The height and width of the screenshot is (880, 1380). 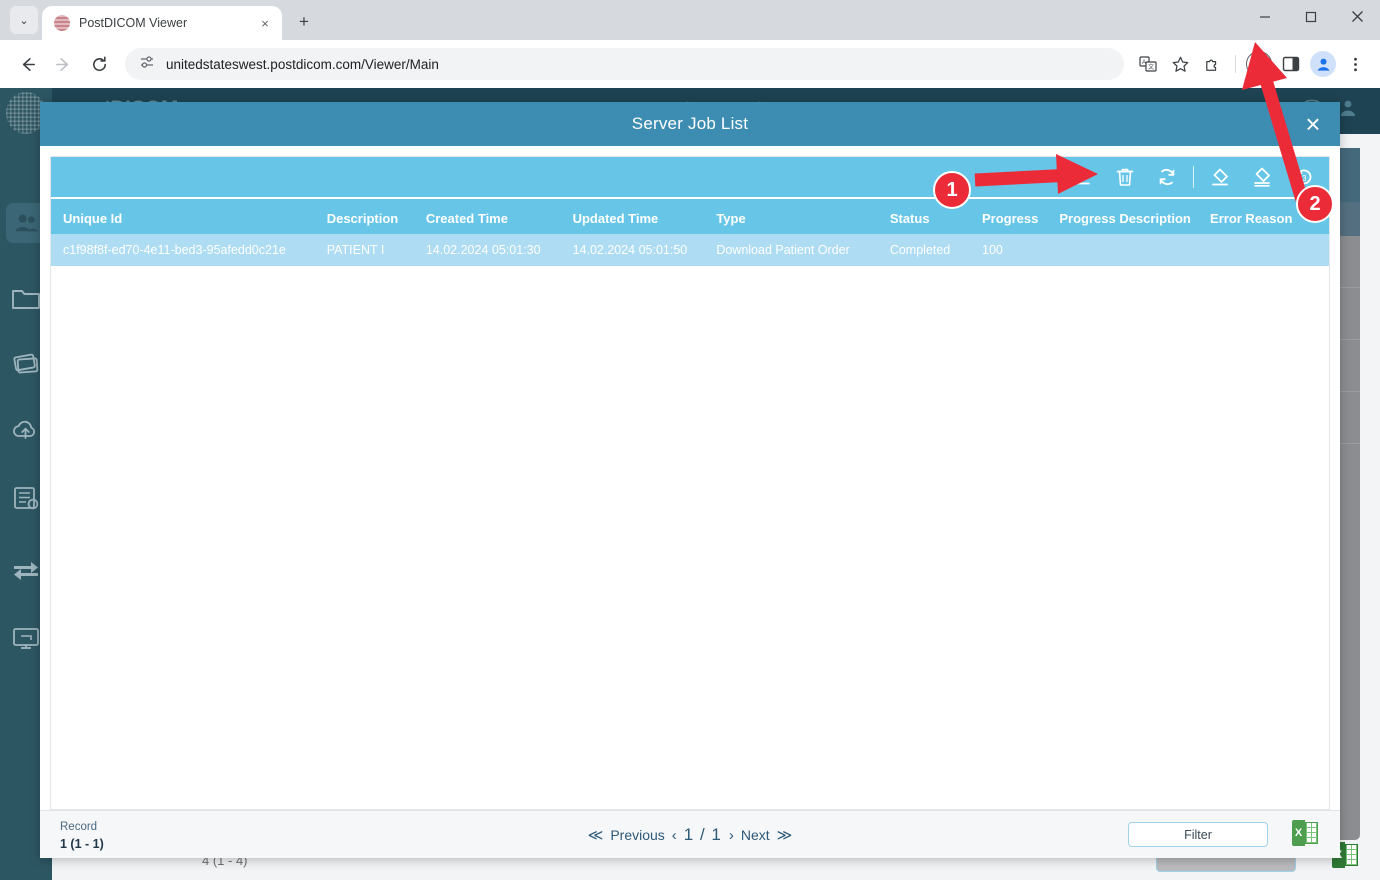 I want to click on site-settings-icon, so click(x=147, y=64).